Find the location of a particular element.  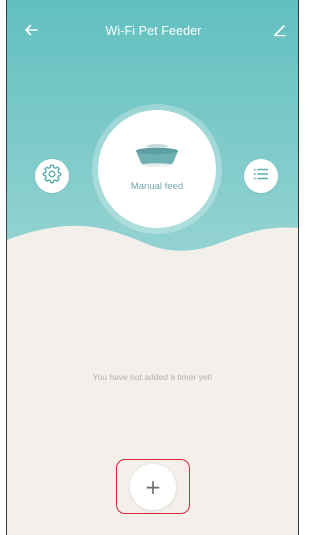

list-icon is located at coordinates (261, 176).